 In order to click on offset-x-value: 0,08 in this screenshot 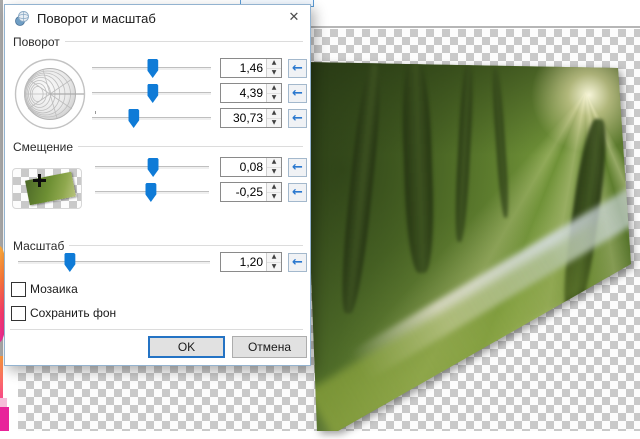, I will do `click(243, 167)`.